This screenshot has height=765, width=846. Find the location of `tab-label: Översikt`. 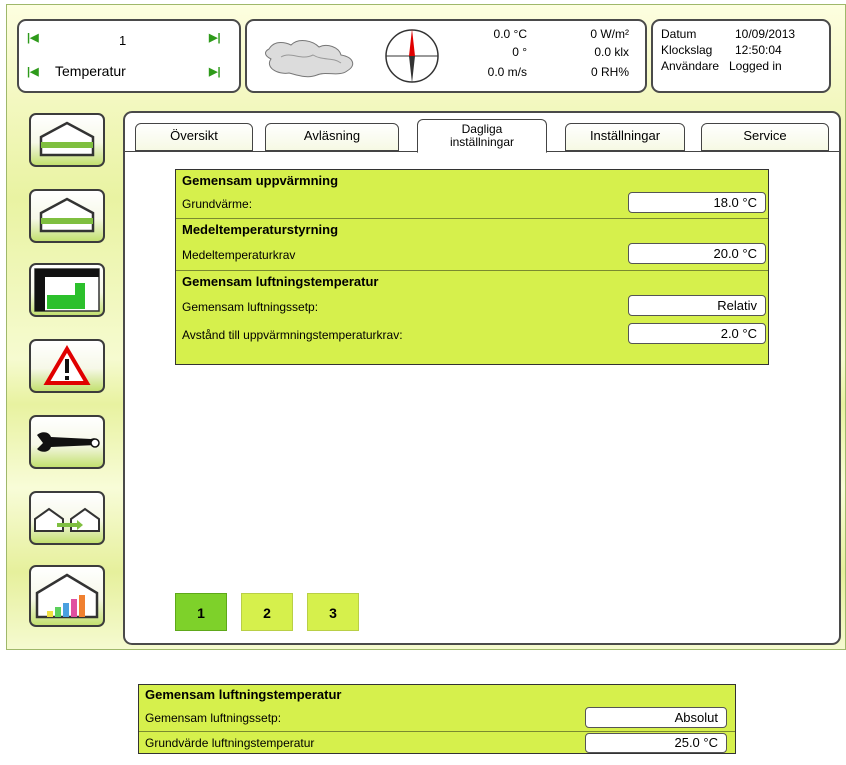

tab-label: Översikt is located at coordinates (194, 135).